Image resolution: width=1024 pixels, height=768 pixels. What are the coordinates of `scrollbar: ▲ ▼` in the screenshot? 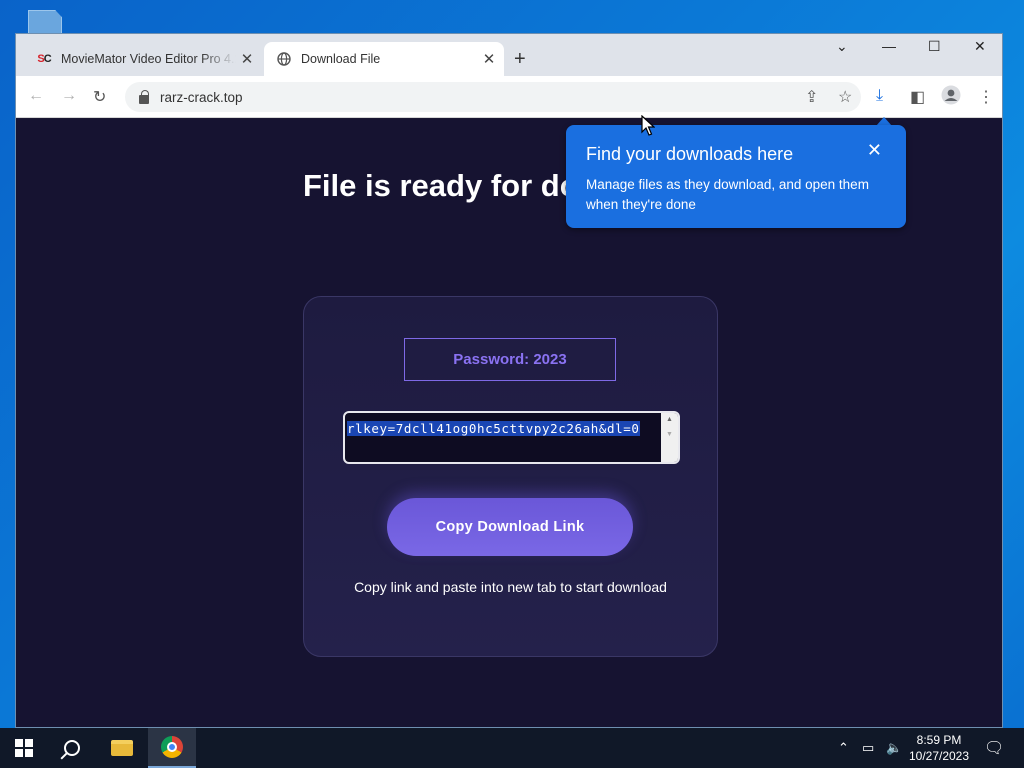 It's located at (669, 437).